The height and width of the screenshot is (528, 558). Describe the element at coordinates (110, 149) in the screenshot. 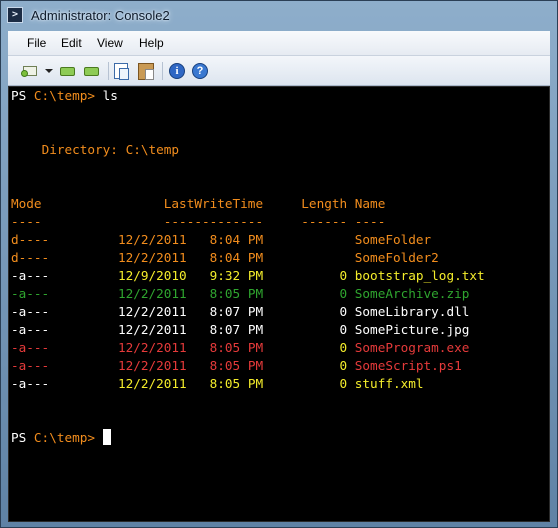

I see `directory-label: Directory: C:\temp` at that location.